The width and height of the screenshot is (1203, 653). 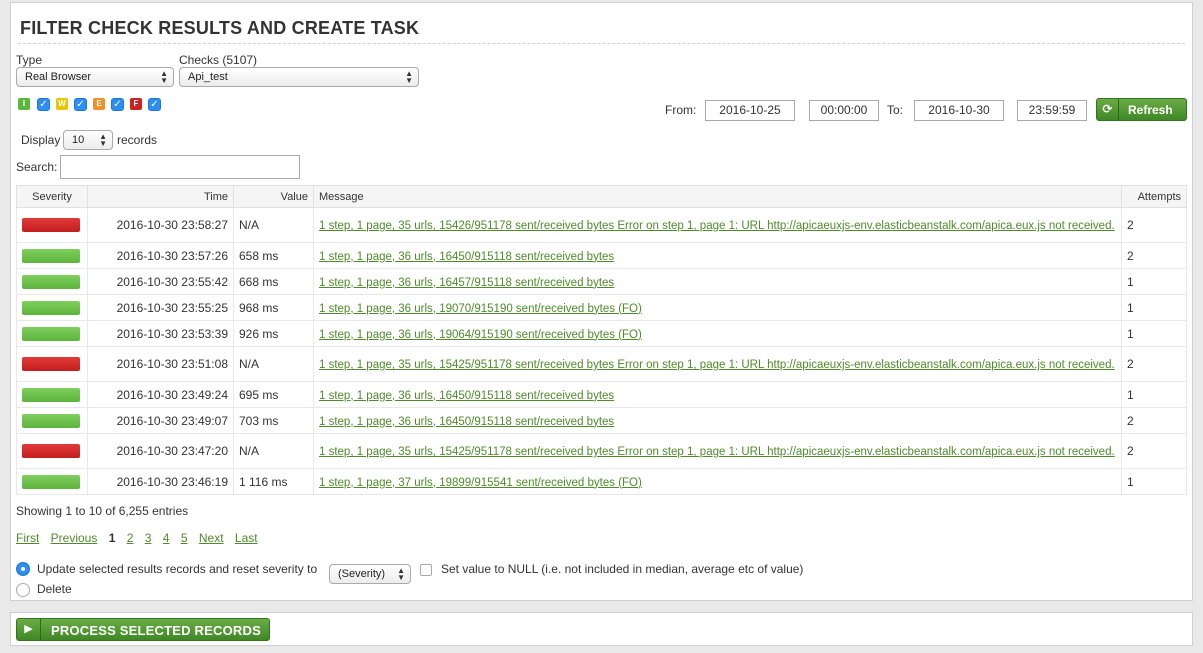 What do you see at coordinates (29, 629) in the screenshot?
I see `play-icon: ▶` at bounding box center [29, 629].